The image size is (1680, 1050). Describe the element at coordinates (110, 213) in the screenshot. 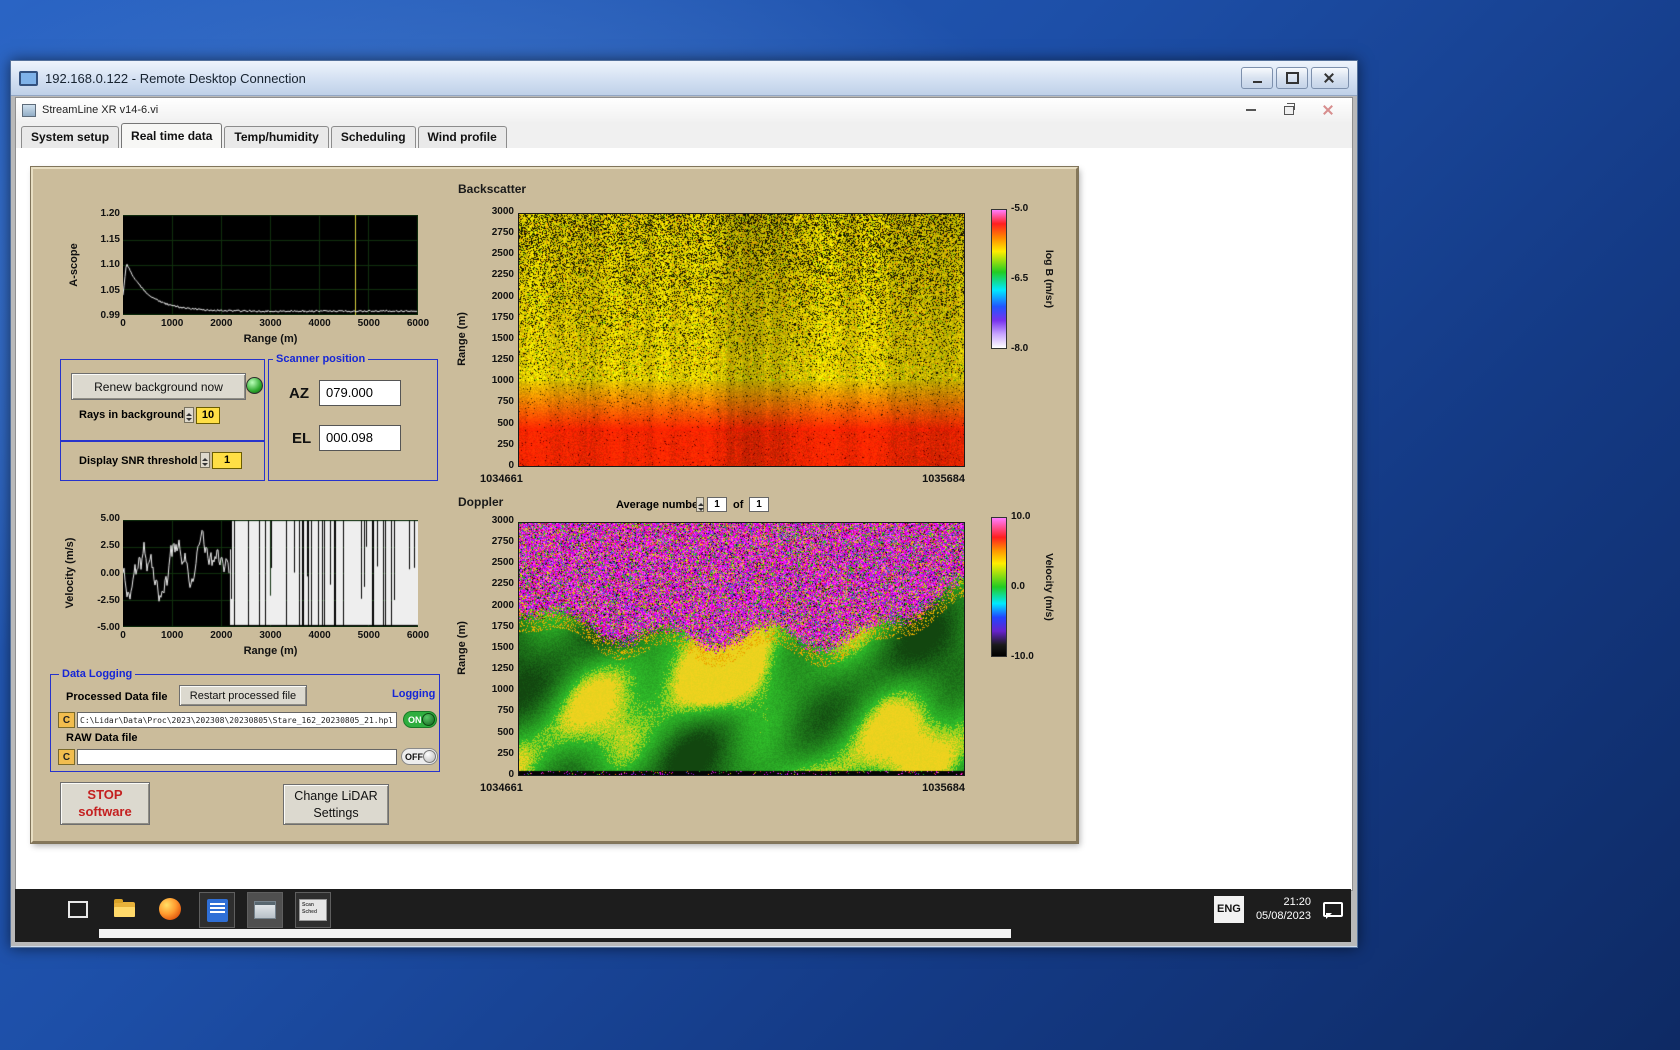

I see `axis-tick: 1.20` at that location.